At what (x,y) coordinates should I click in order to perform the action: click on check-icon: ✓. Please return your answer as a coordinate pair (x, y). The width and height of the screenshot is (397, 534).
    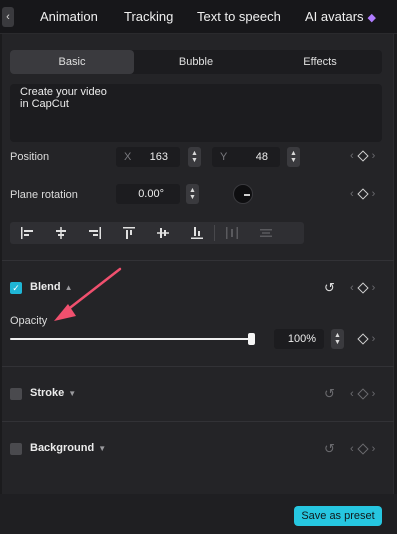
    Looking at the image, I should click on (16, 287).